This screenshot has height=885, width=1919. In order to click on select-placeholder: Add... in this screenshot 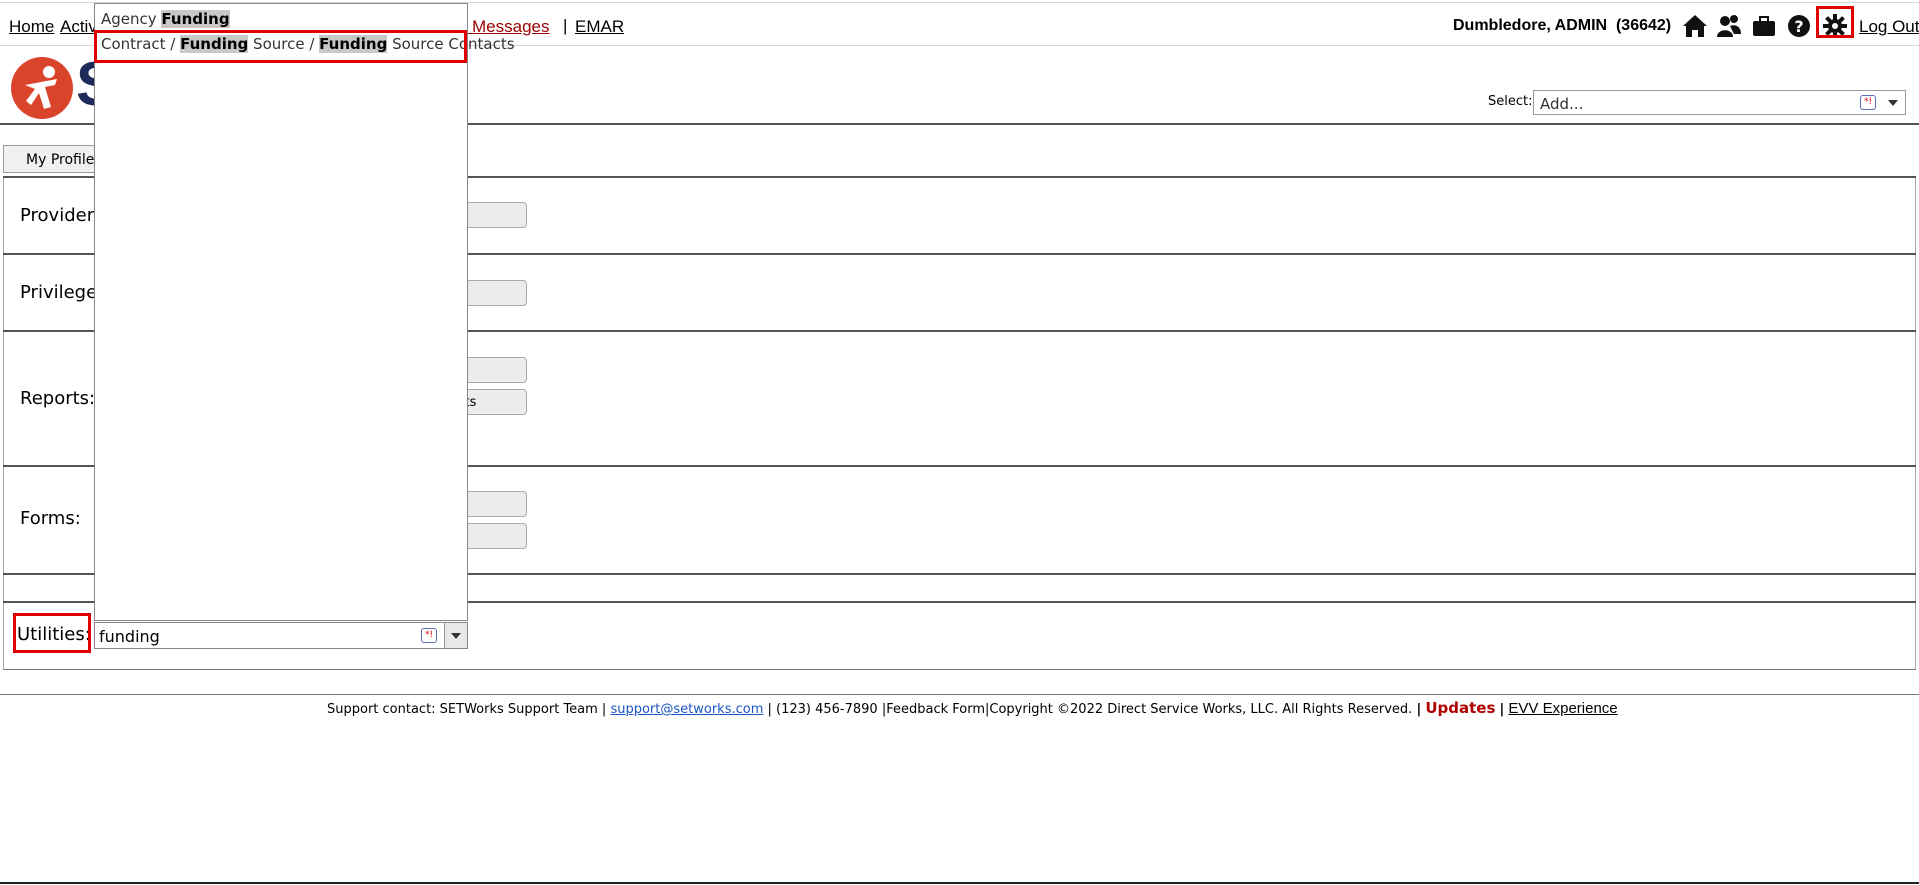, I will do `click(1562, 104)`.